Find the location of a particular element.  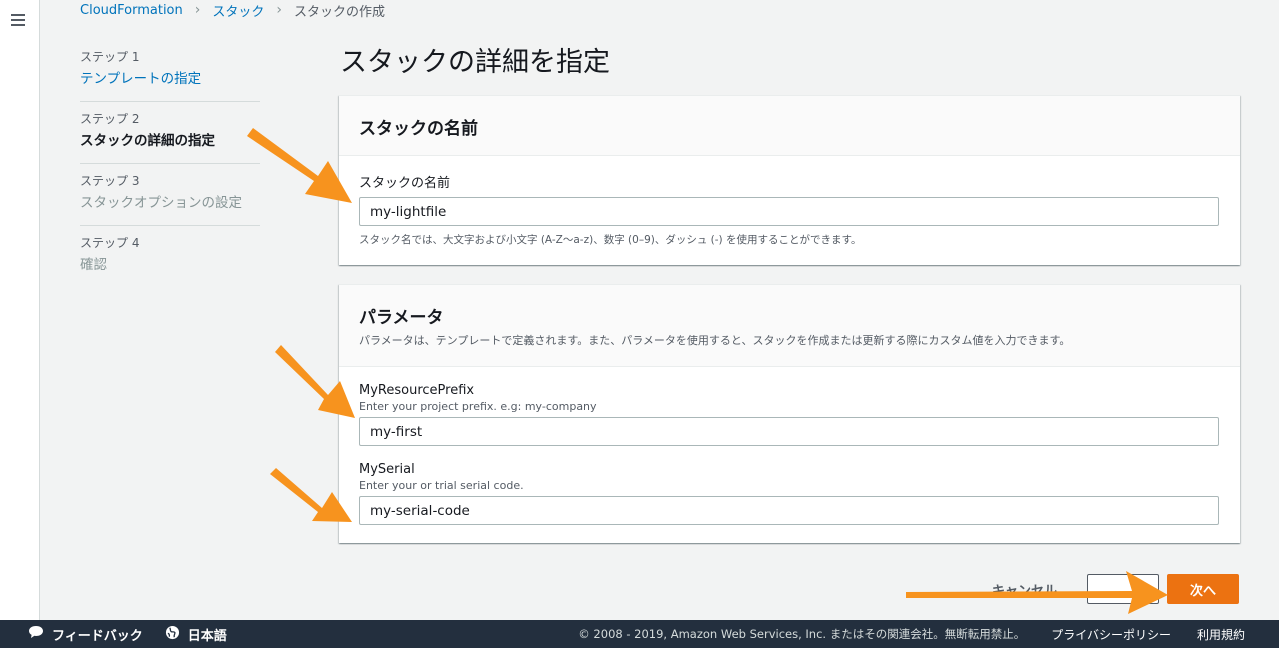

previous-button is located at coordinates (1123, 589).